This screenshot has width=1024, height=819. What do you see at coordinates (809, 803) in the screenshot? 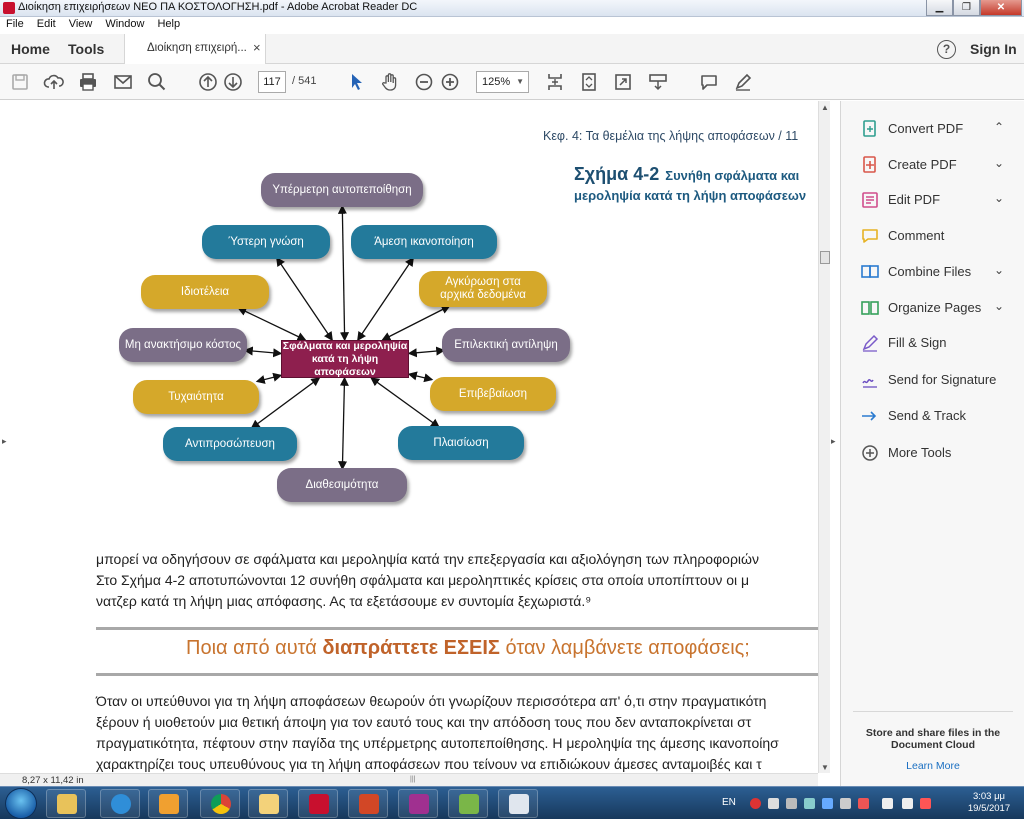
I see `monitor-icon` at bounding box center [809, 803].